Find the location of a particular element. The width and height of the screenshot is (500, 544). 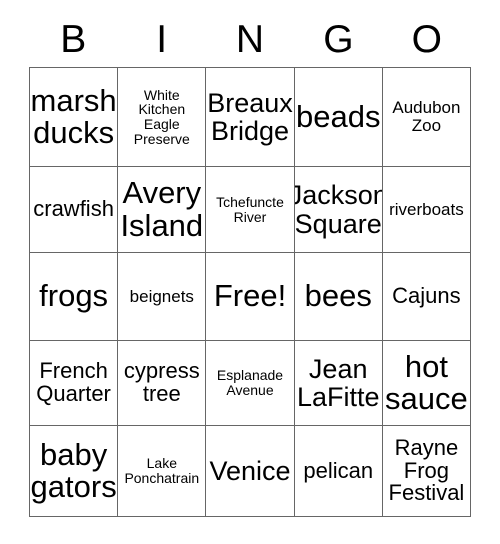

bingo-cell-label: frogs is located at coordinates (74, 296).